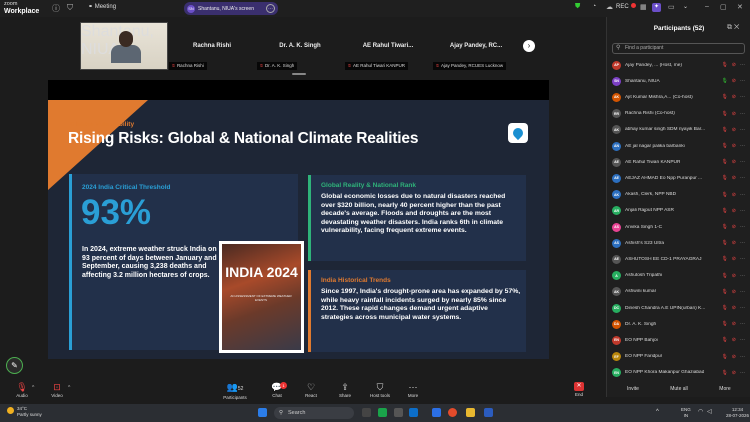 The width and height of the screenshot is (750, 422). Describe the element at coordinates (707, 6) in the screenshot. I see `minimize-icon: –` at that location.